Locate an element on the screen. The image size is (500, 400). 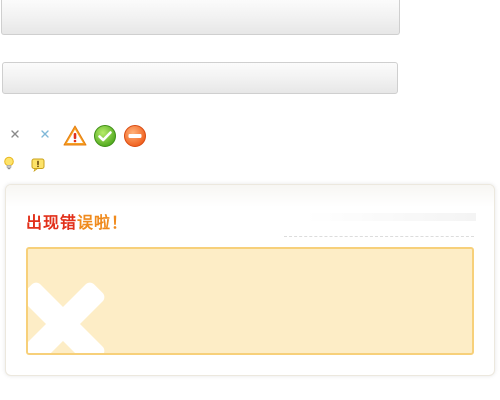
error-cross-icon is located at coordinates (66, 317).